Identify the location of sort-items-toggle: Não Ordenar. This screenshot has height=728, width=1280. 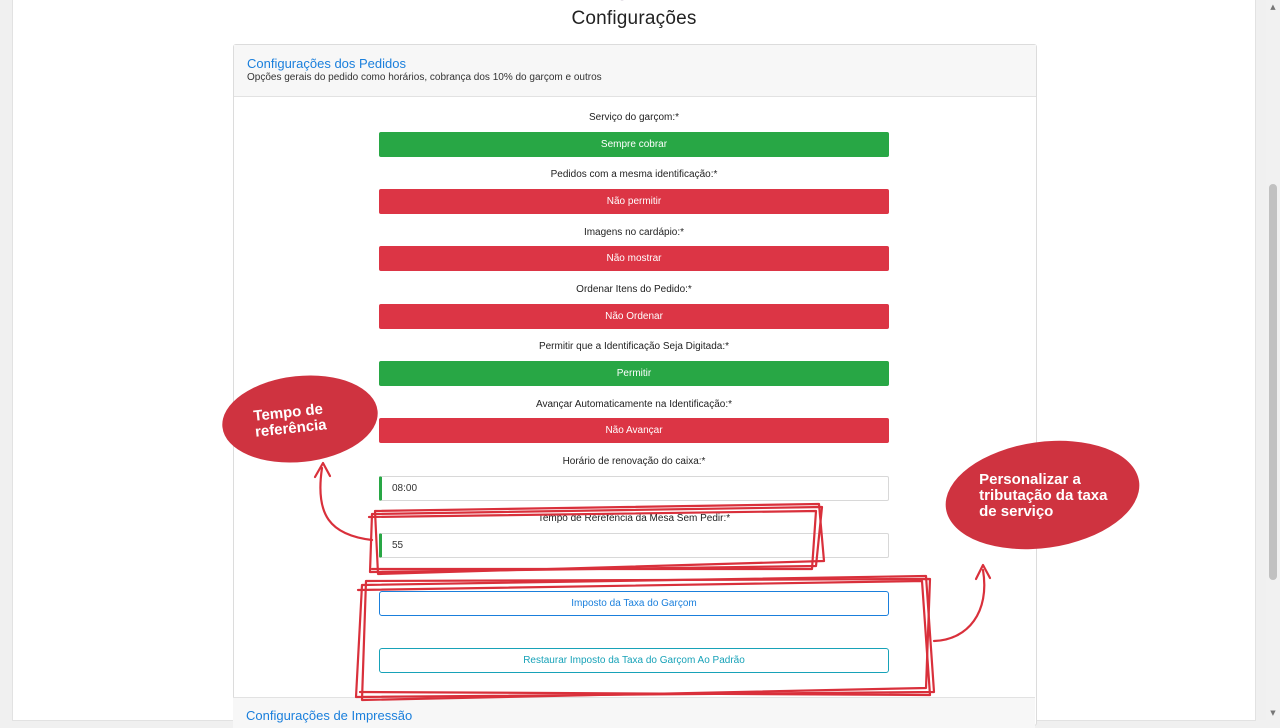
(634, 316).